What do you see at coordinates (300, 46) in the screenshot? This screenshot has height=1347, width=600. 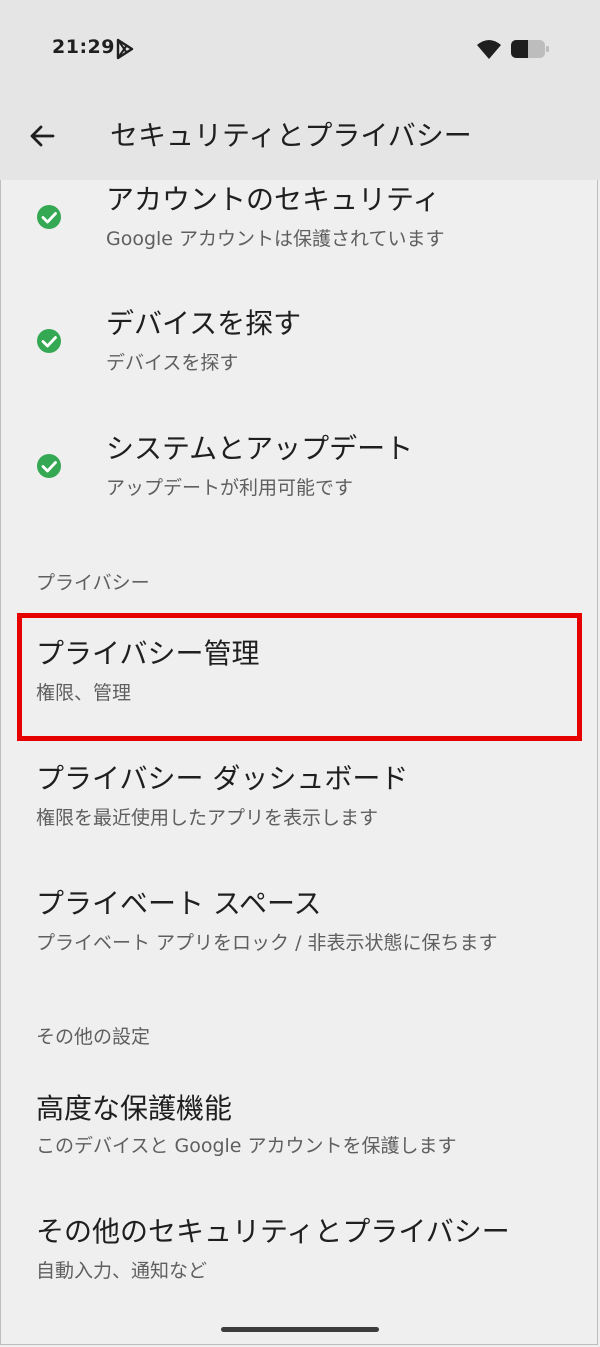 I see `status-bar: 21:29` at bounding box center [300, 46].